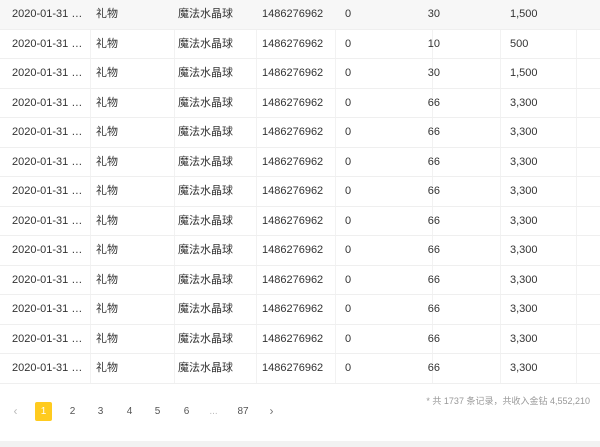 The height and width of the screenshot is (447, 600). I want to click on page-button-4: 4, so click(129, 411).